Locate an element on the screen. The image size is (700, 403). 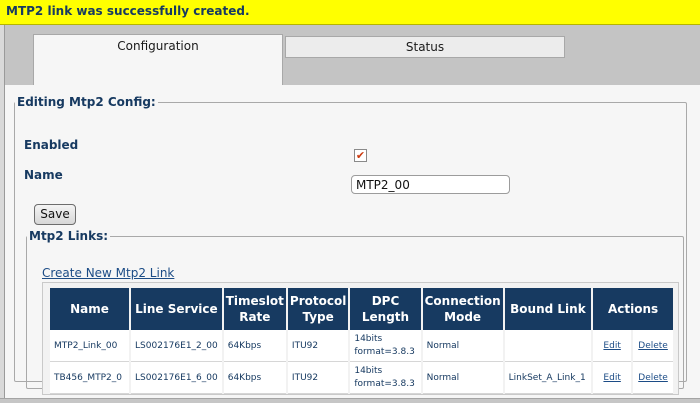
edit-config-legend: Editing Mtp2 Config: is located at coordinates (86, 102).